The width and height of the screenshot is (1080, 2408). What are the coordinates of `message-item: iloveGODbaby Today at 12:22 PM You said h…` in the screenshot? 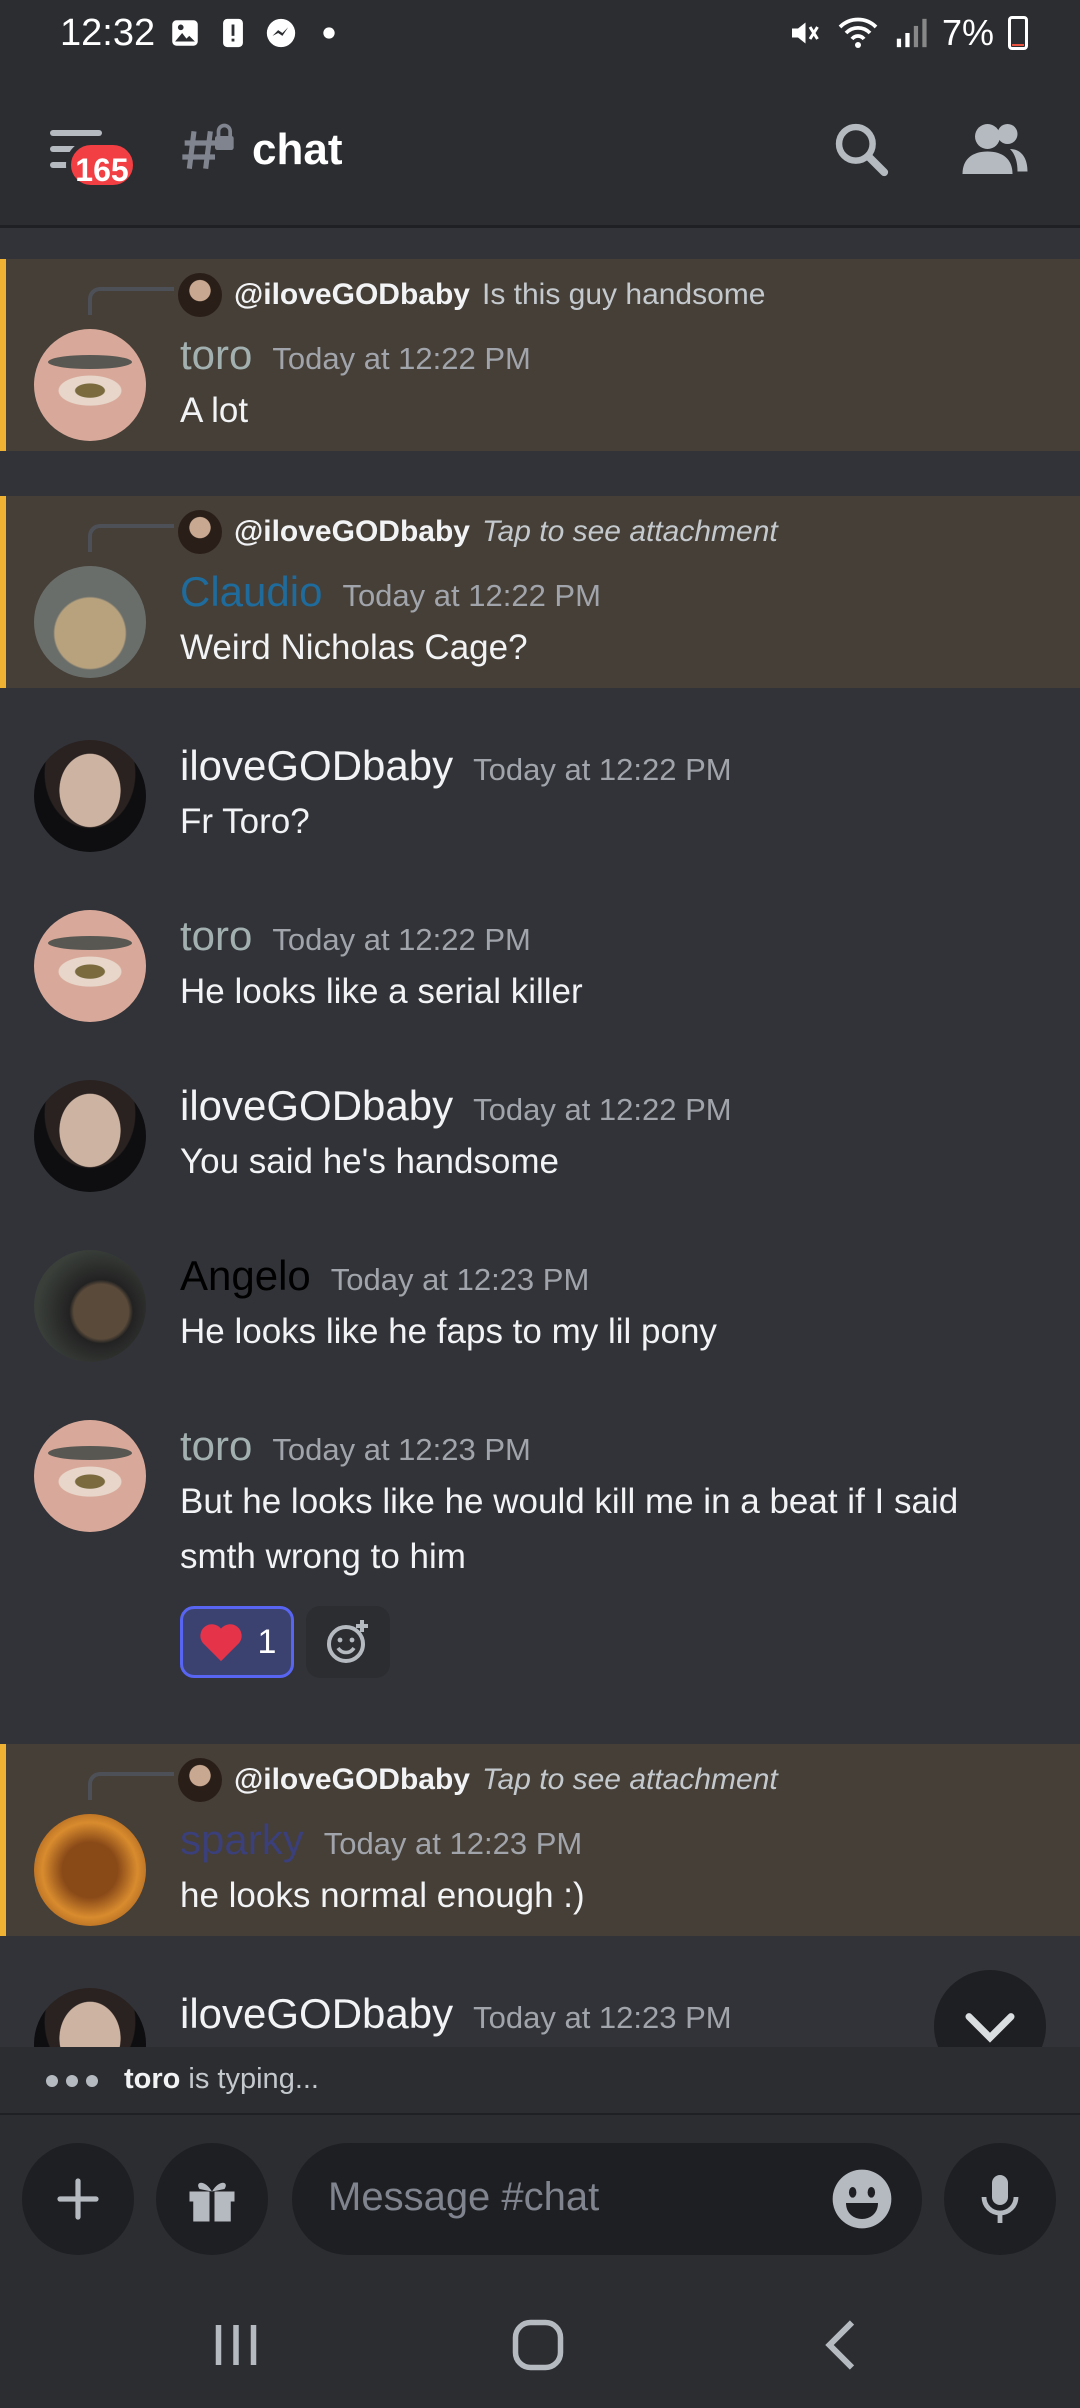 It's located at (540, 1145).